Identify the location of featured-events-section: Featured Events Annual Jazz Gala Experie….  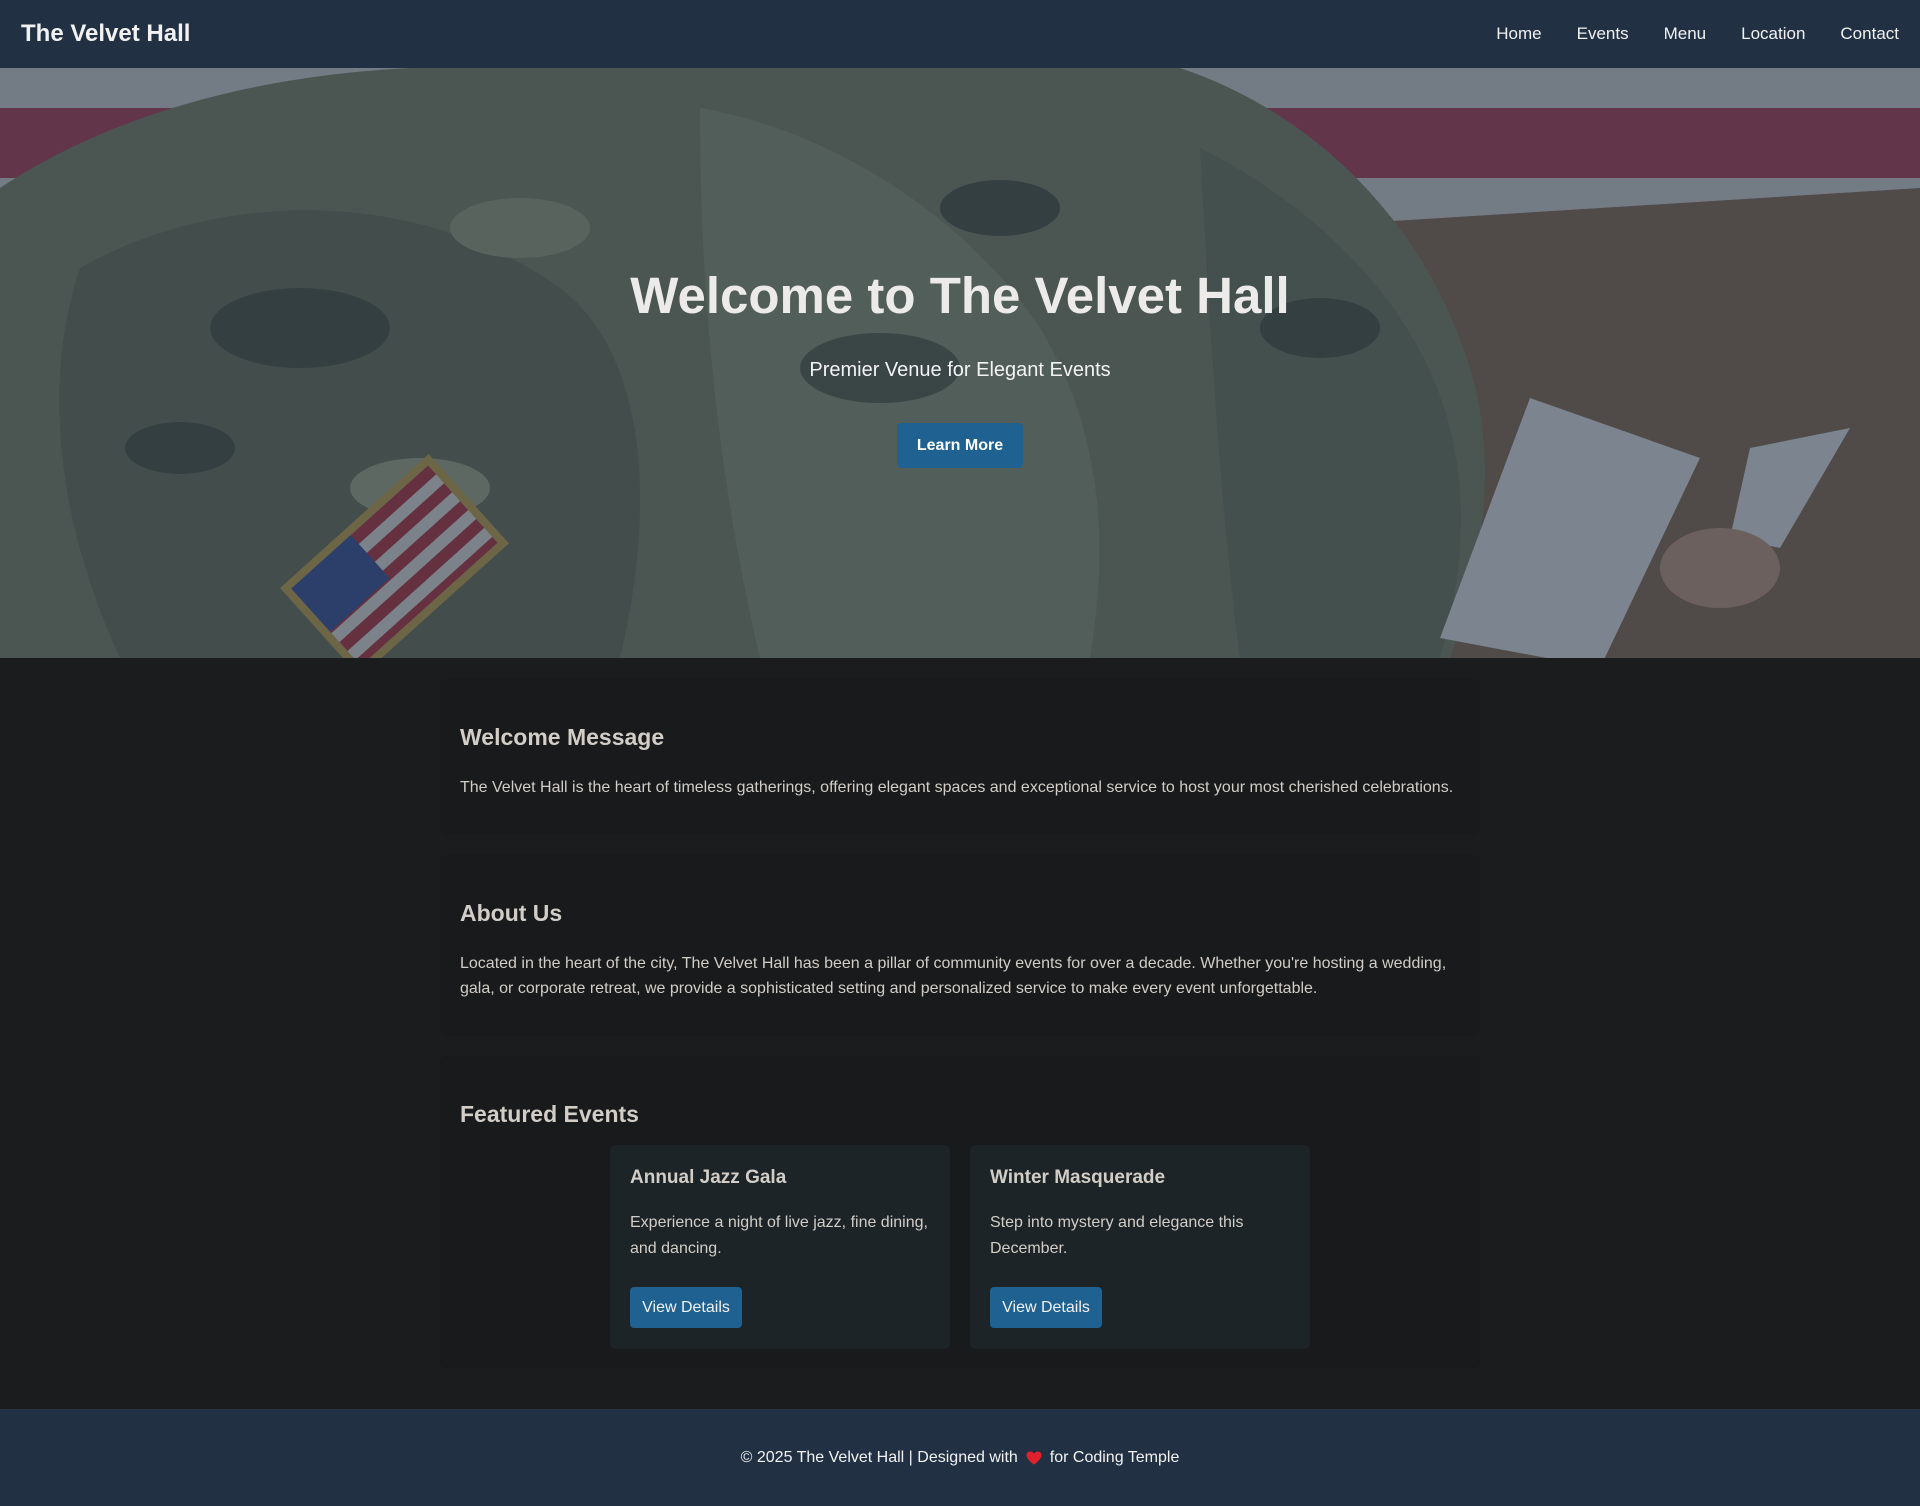
(960, 1212).